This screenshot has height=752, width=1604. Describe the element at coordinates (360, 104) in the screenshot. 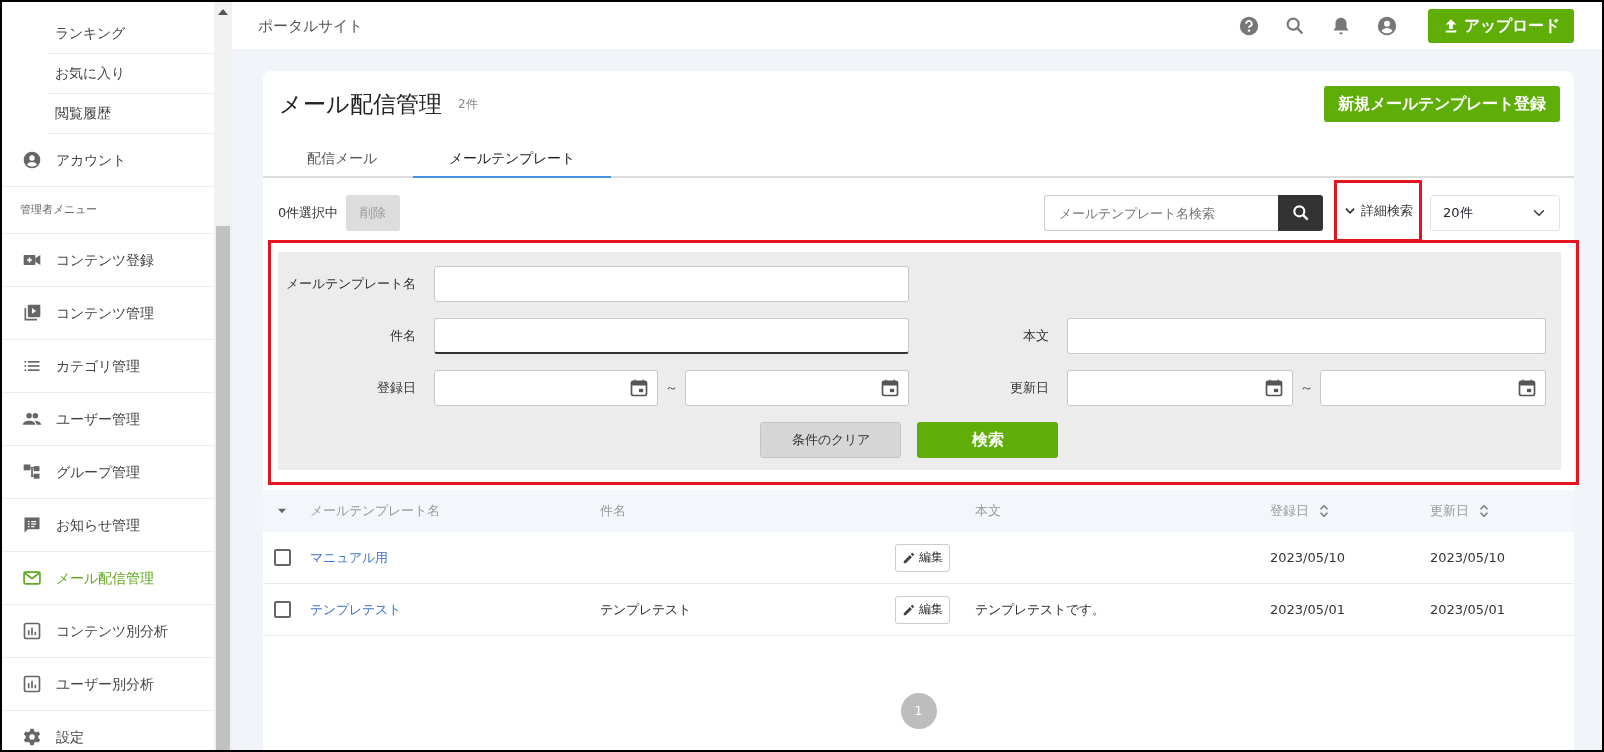

I see `page-title: メール配信管理` at that location.